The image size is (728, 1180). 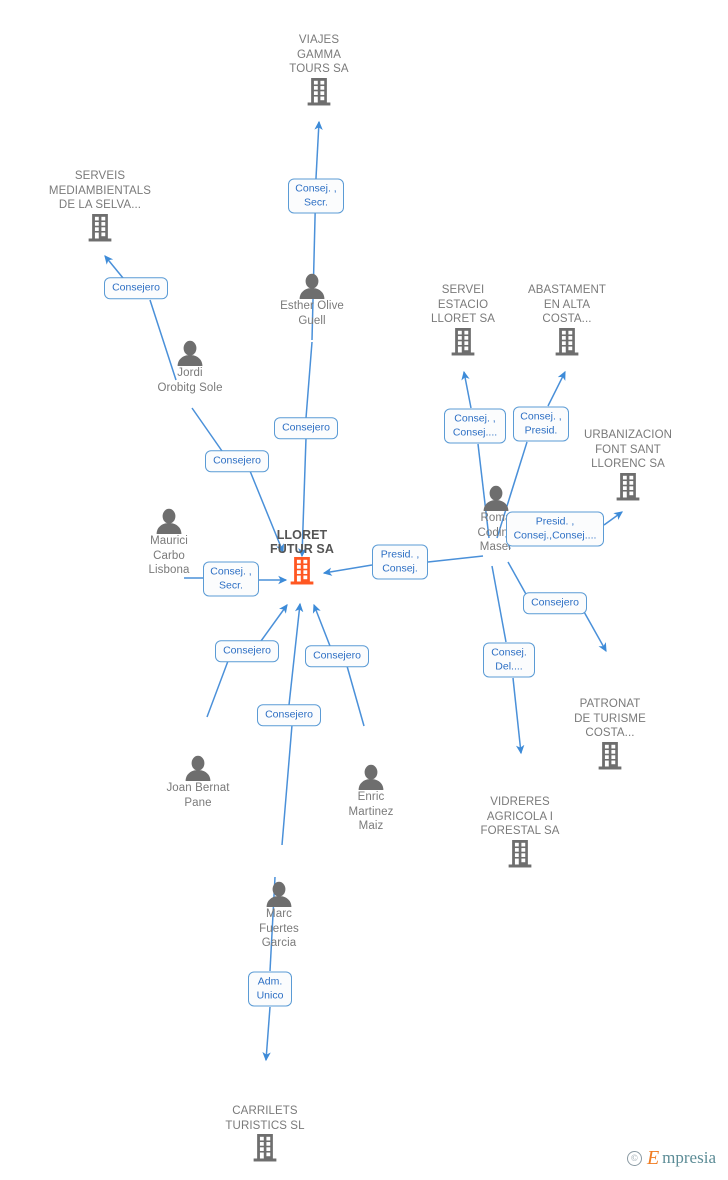 I want to click on edge-e-roma-tag13, so click(x=499, y=604).